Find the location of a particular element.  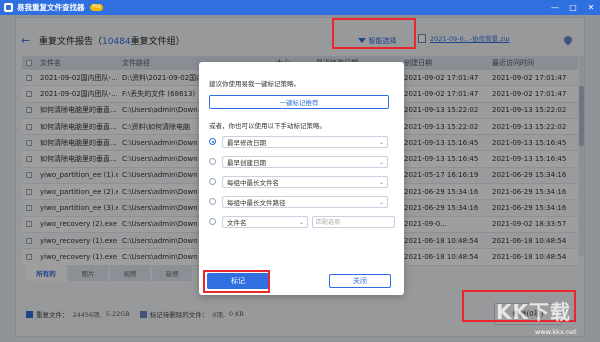

dialog-close-button: 关闭 is located at coordinates (360, 281).